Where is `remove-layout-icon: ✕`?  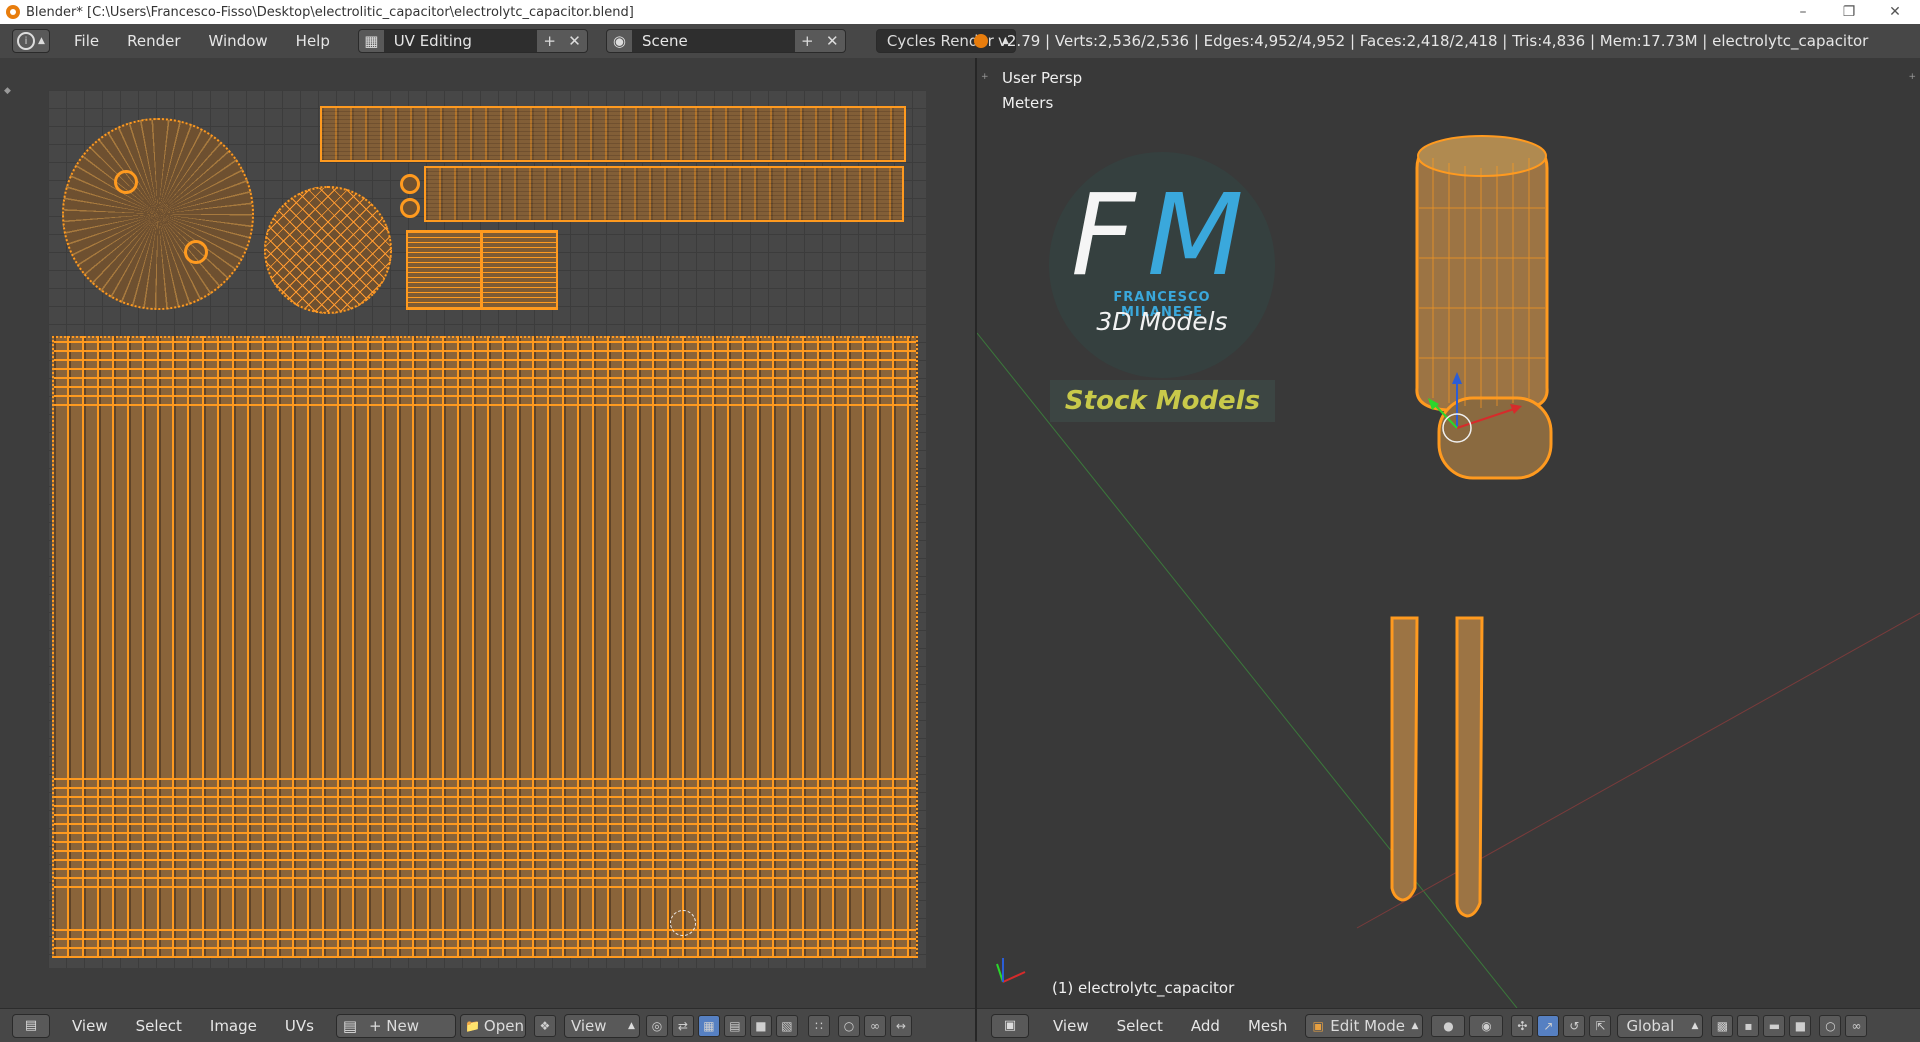 remove-layout-icon: ✕ is located at coordinates (574, 41).